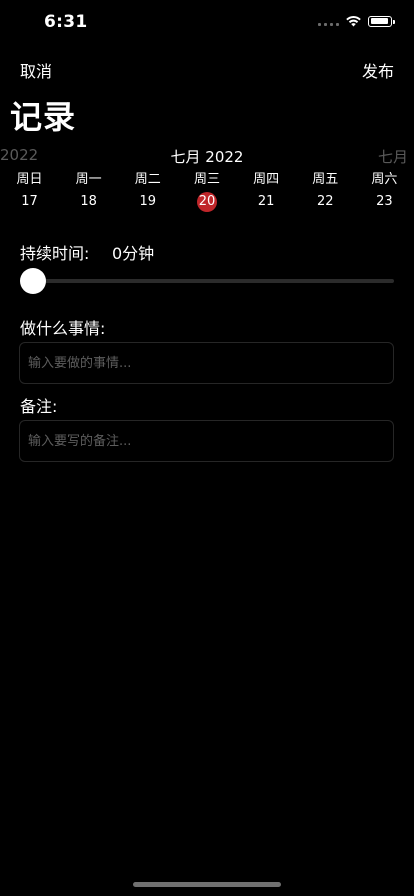 This screenshot has width=414, height=896. What do you see at coordinates (133, 253) in the screenshot?
I see `duration-value: 0分钟` at bounding box center [133, 253].